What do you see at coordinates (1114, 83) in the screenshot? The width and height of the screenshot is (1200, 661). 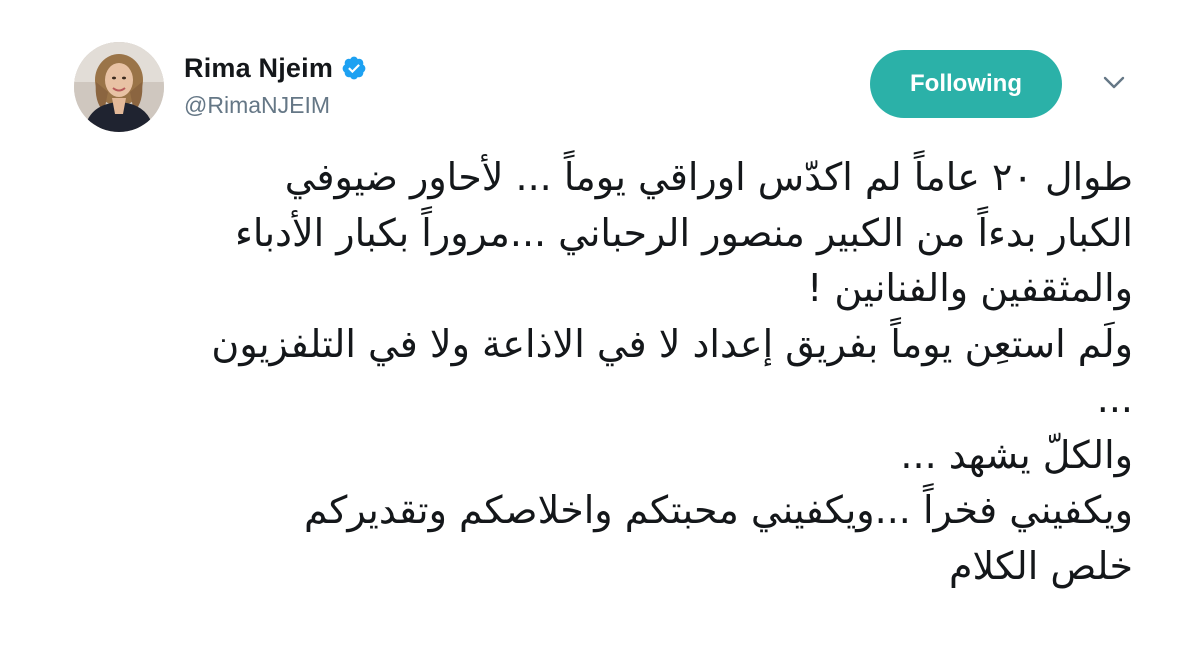 I see `chevron-down-icon` at bounding box center [1114, 83].